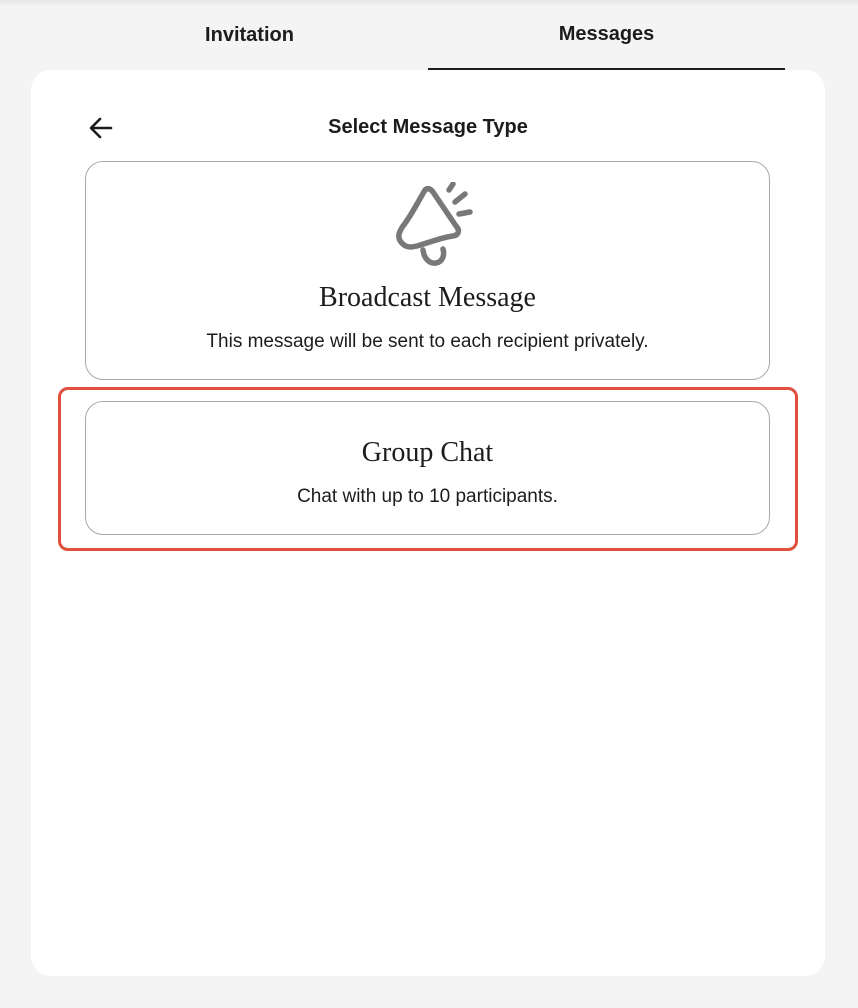 The height and width of the screenshot is (1008, 858). I want to click on tab-invitation: Invitation, so click(249, 35).